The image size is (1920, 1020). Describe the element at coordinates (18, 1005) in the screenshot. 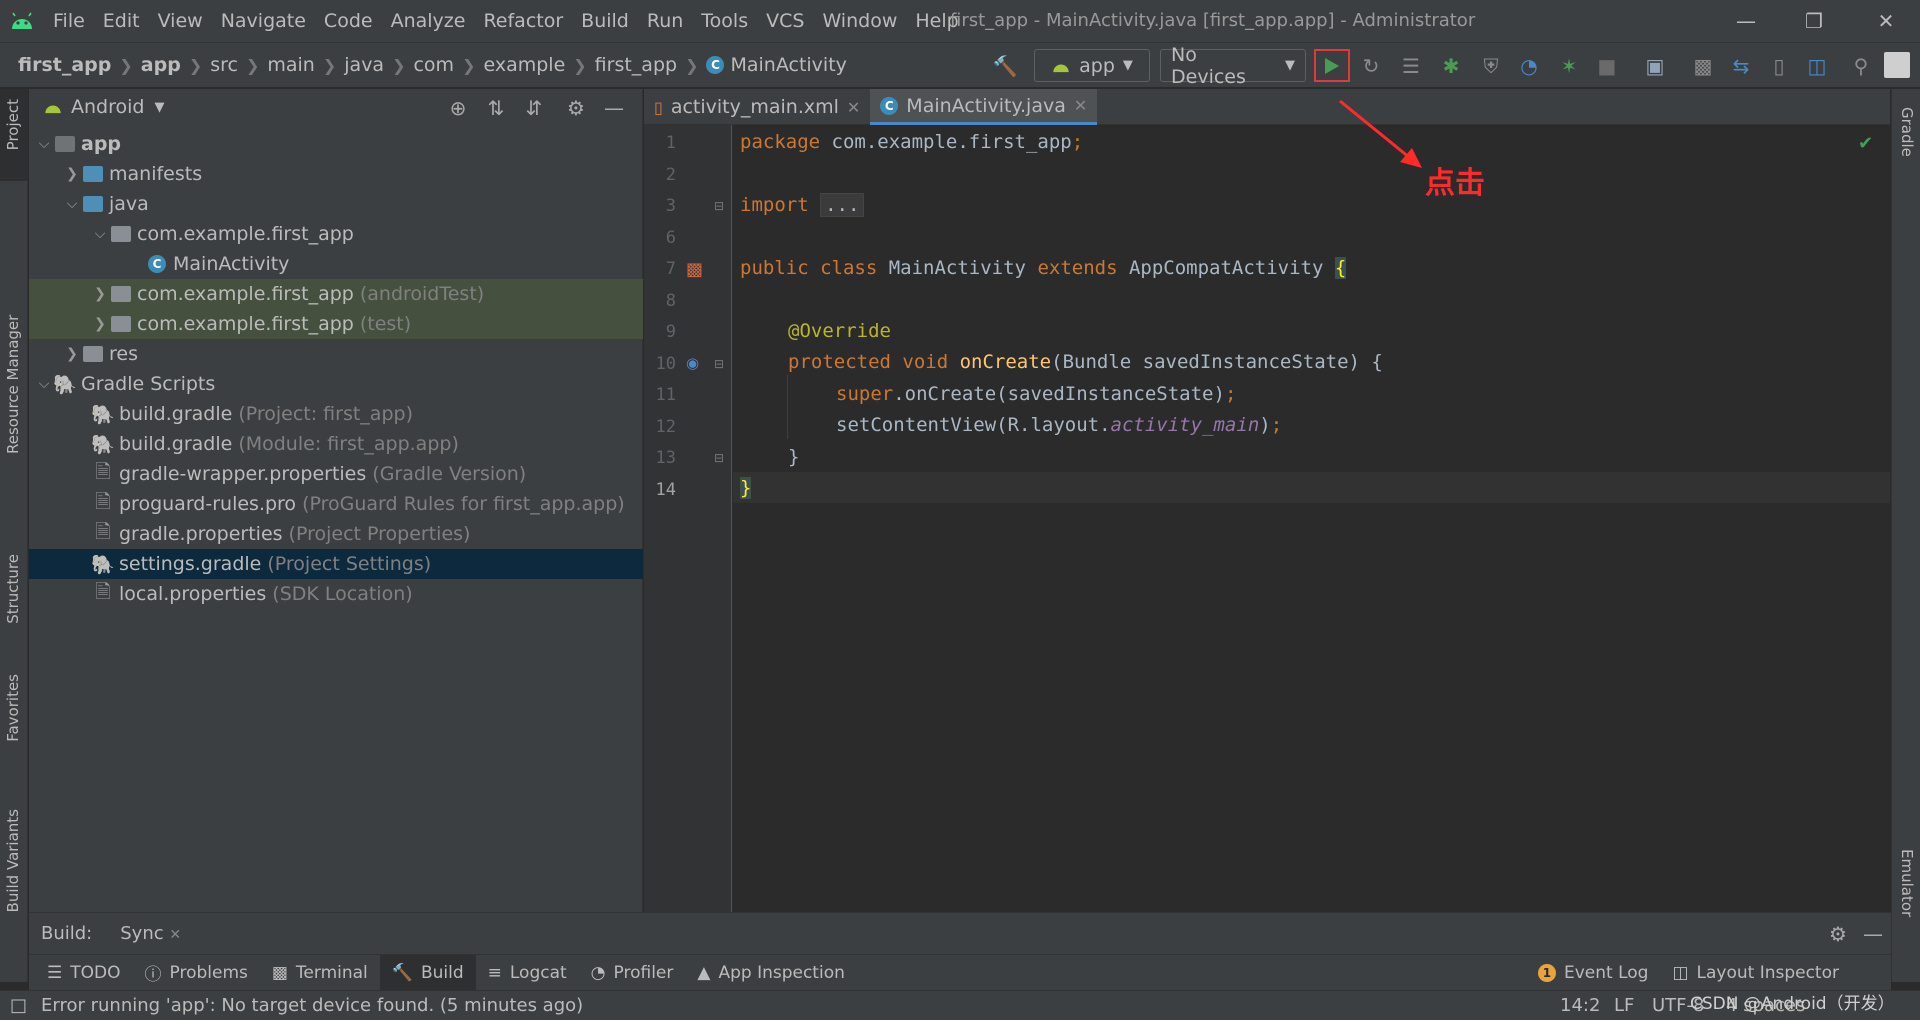

I see `toggle-tool-windows-icon: □` at that location.